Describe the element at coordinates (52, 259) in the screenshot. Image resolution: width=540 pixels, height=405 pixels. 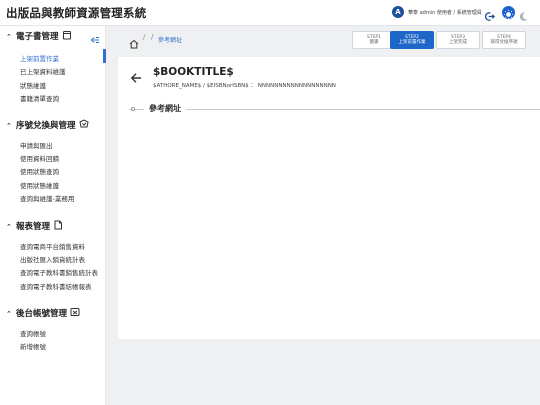
I see `sidebar-item-publisher-sales-import: 出版社匯入銷貨統計表` at that location.